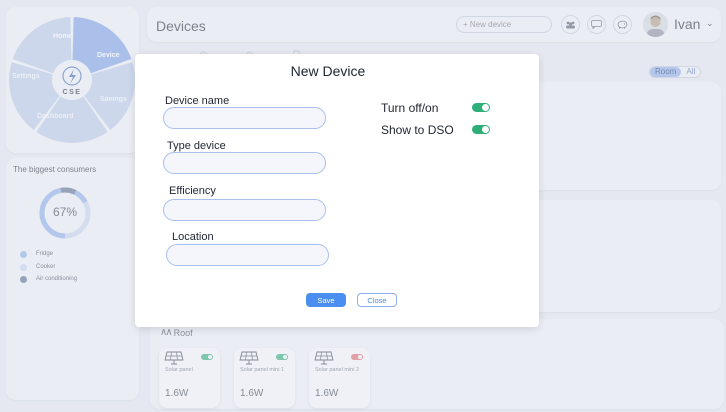  What do you see at coordinates (196, 146) in the screenshot?
I see `type-device-label: Type device` at bounding box center [196, 146].